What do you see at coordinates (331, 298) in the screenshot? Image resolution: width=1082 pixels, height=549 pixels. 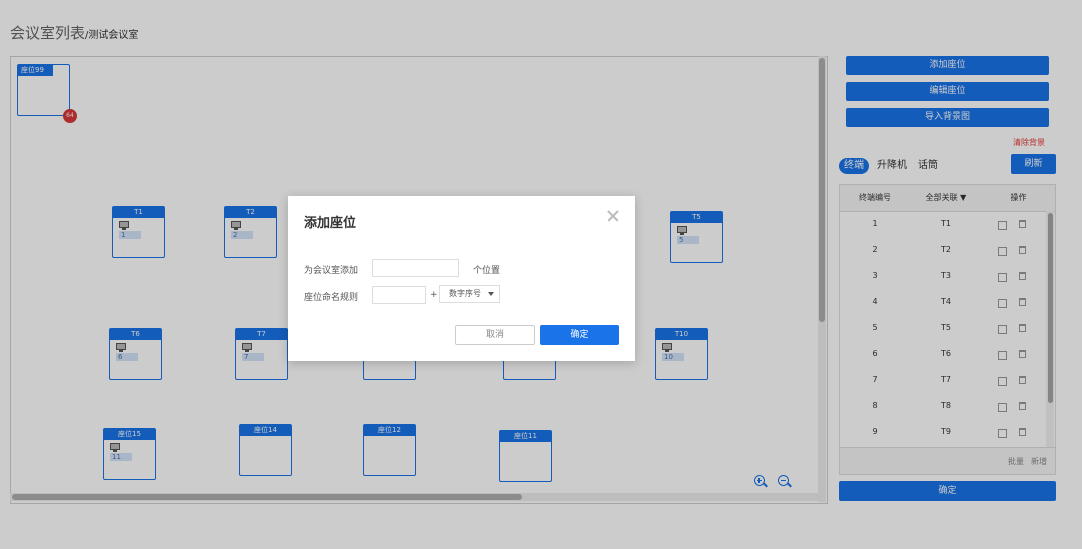 I see `naming-rule-label: 座位命名规则` at bounding box center [331, 298].